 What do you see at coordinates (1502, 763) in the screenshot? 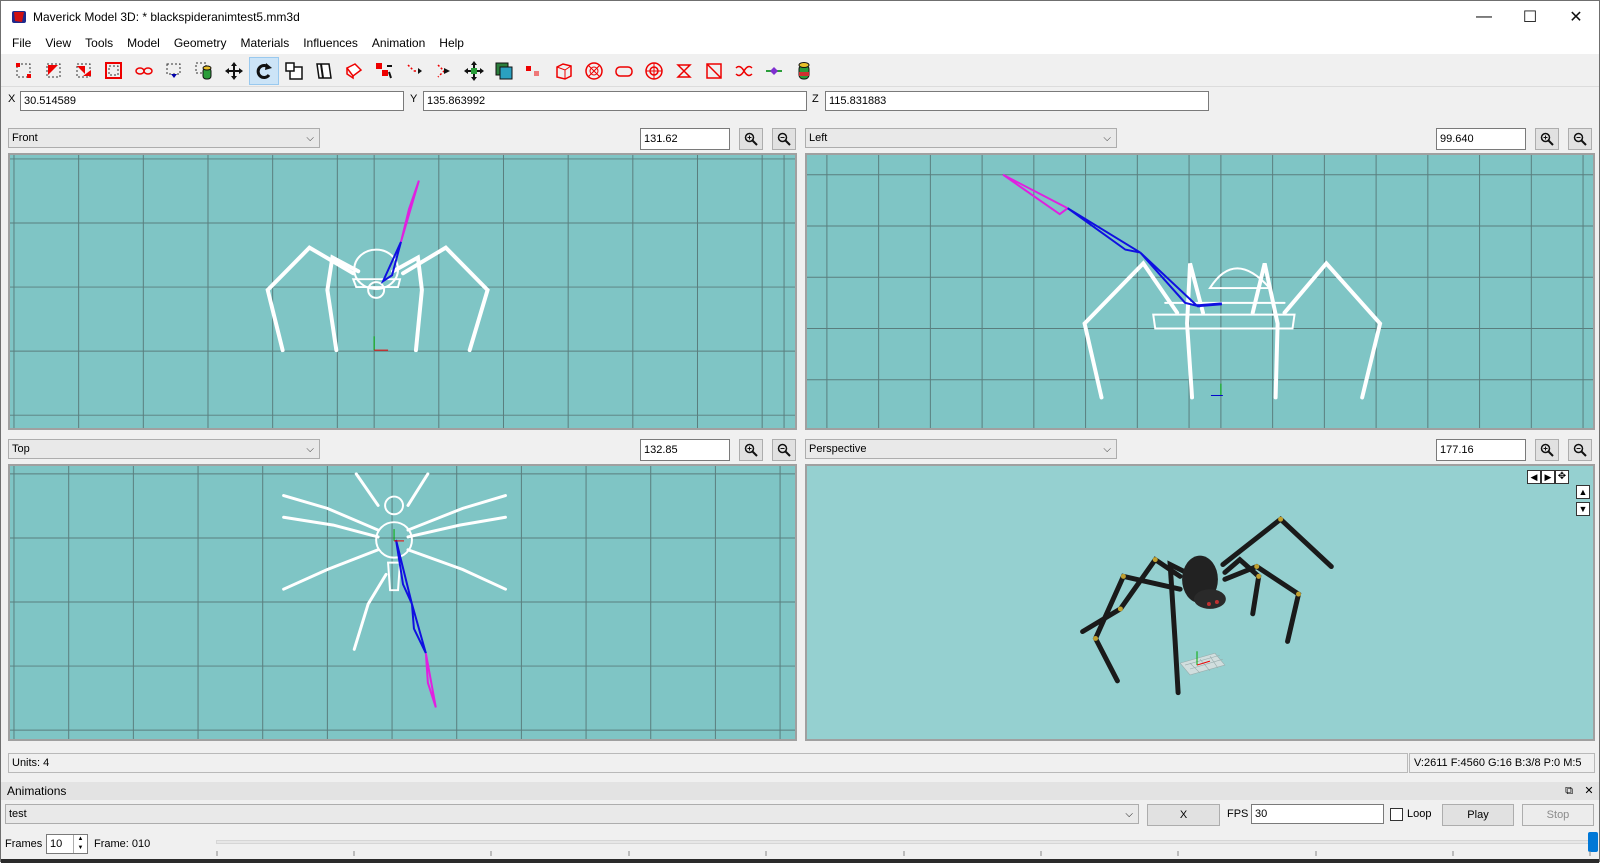
I see `model-counts-status: V:2611 F:4560 G:16 B:3/8 P:0 M:5` at bounding box center [1502, 763].